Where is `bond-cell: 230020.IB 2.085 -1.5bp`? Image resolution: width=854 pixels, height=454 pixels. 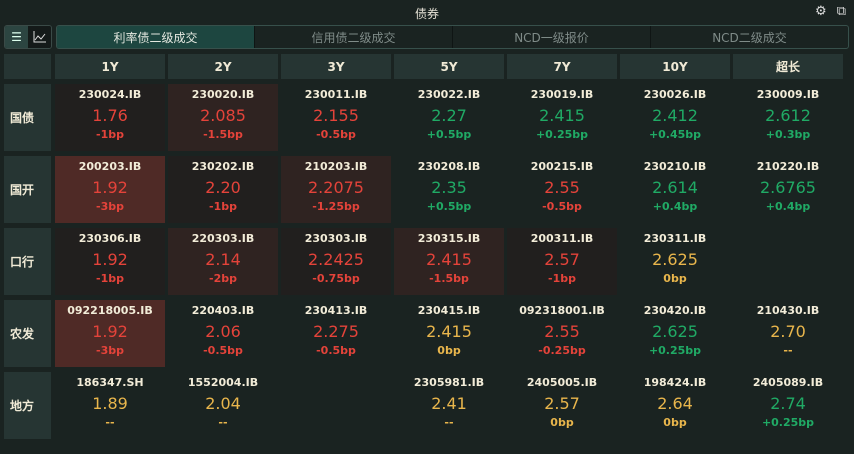
bond-cell: 230020.IB 2.085 -1.5bp is located at coordinates (223, 117).